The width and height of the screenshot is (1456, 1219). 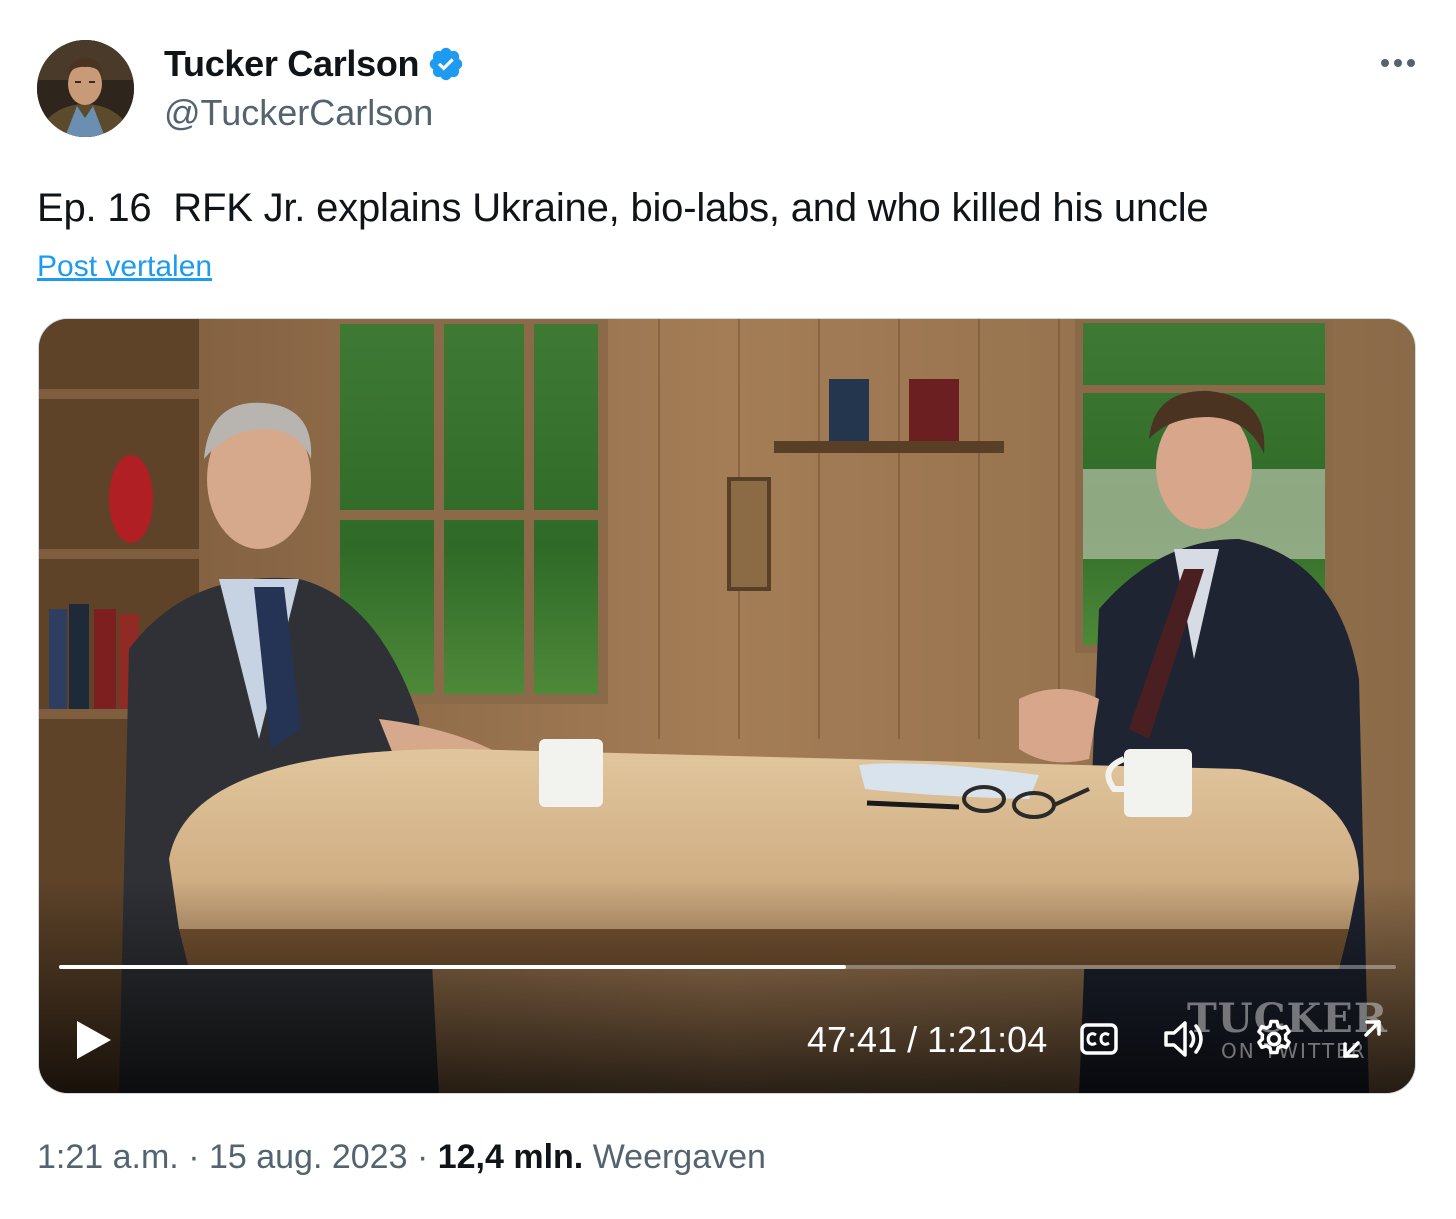 What do you see at coordinates (446, 64) in the screenshot?
I see `verified-badge-icon` at bounding box center [446, 64].